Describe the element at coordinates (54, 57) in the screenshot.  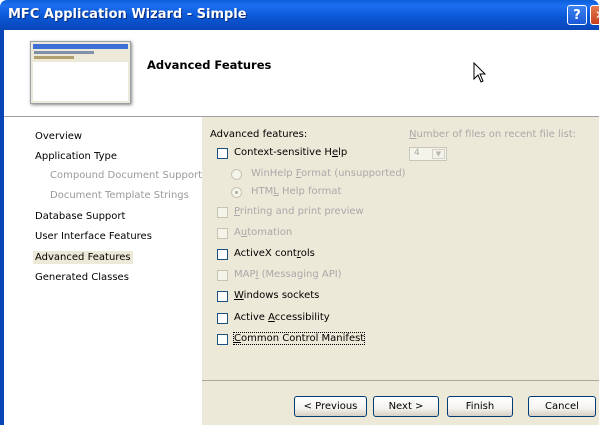
I see `preview-toolbar` at that location.